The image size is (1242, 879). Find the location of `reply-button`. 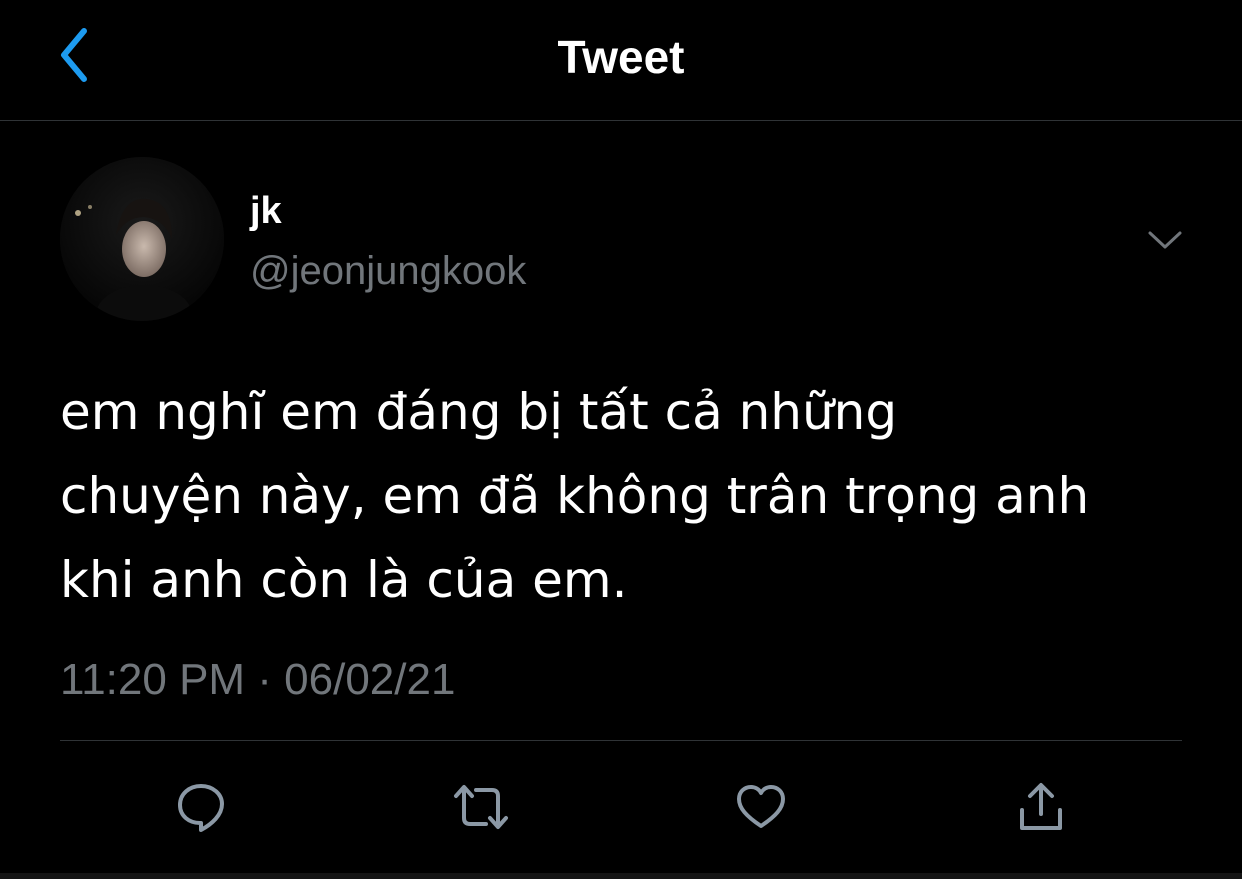

reply-button is located at coordinates (201, 807).